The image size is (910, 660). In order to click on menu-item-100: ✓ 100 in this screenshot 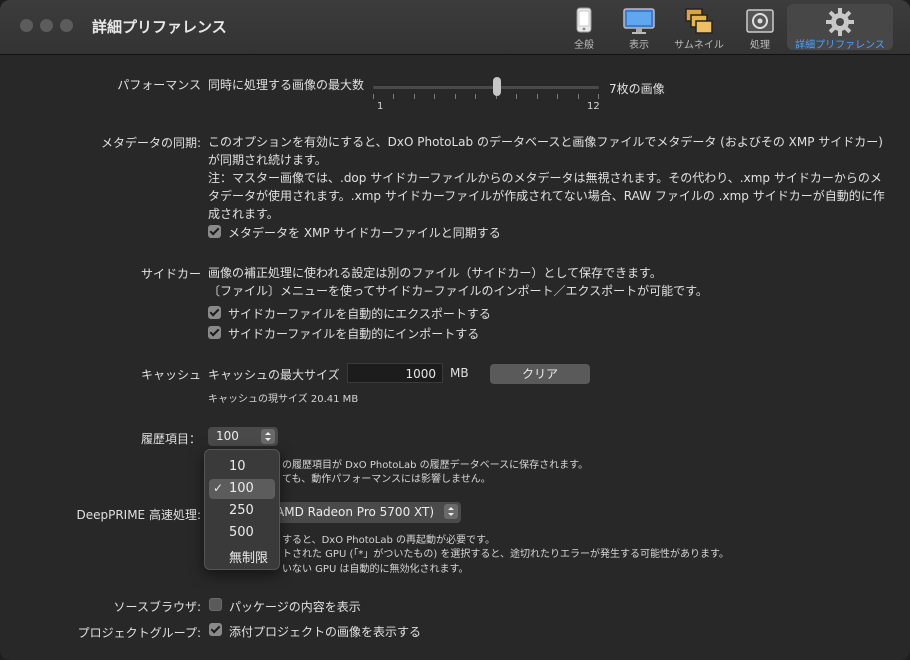, I will do `click(242, 489)`.